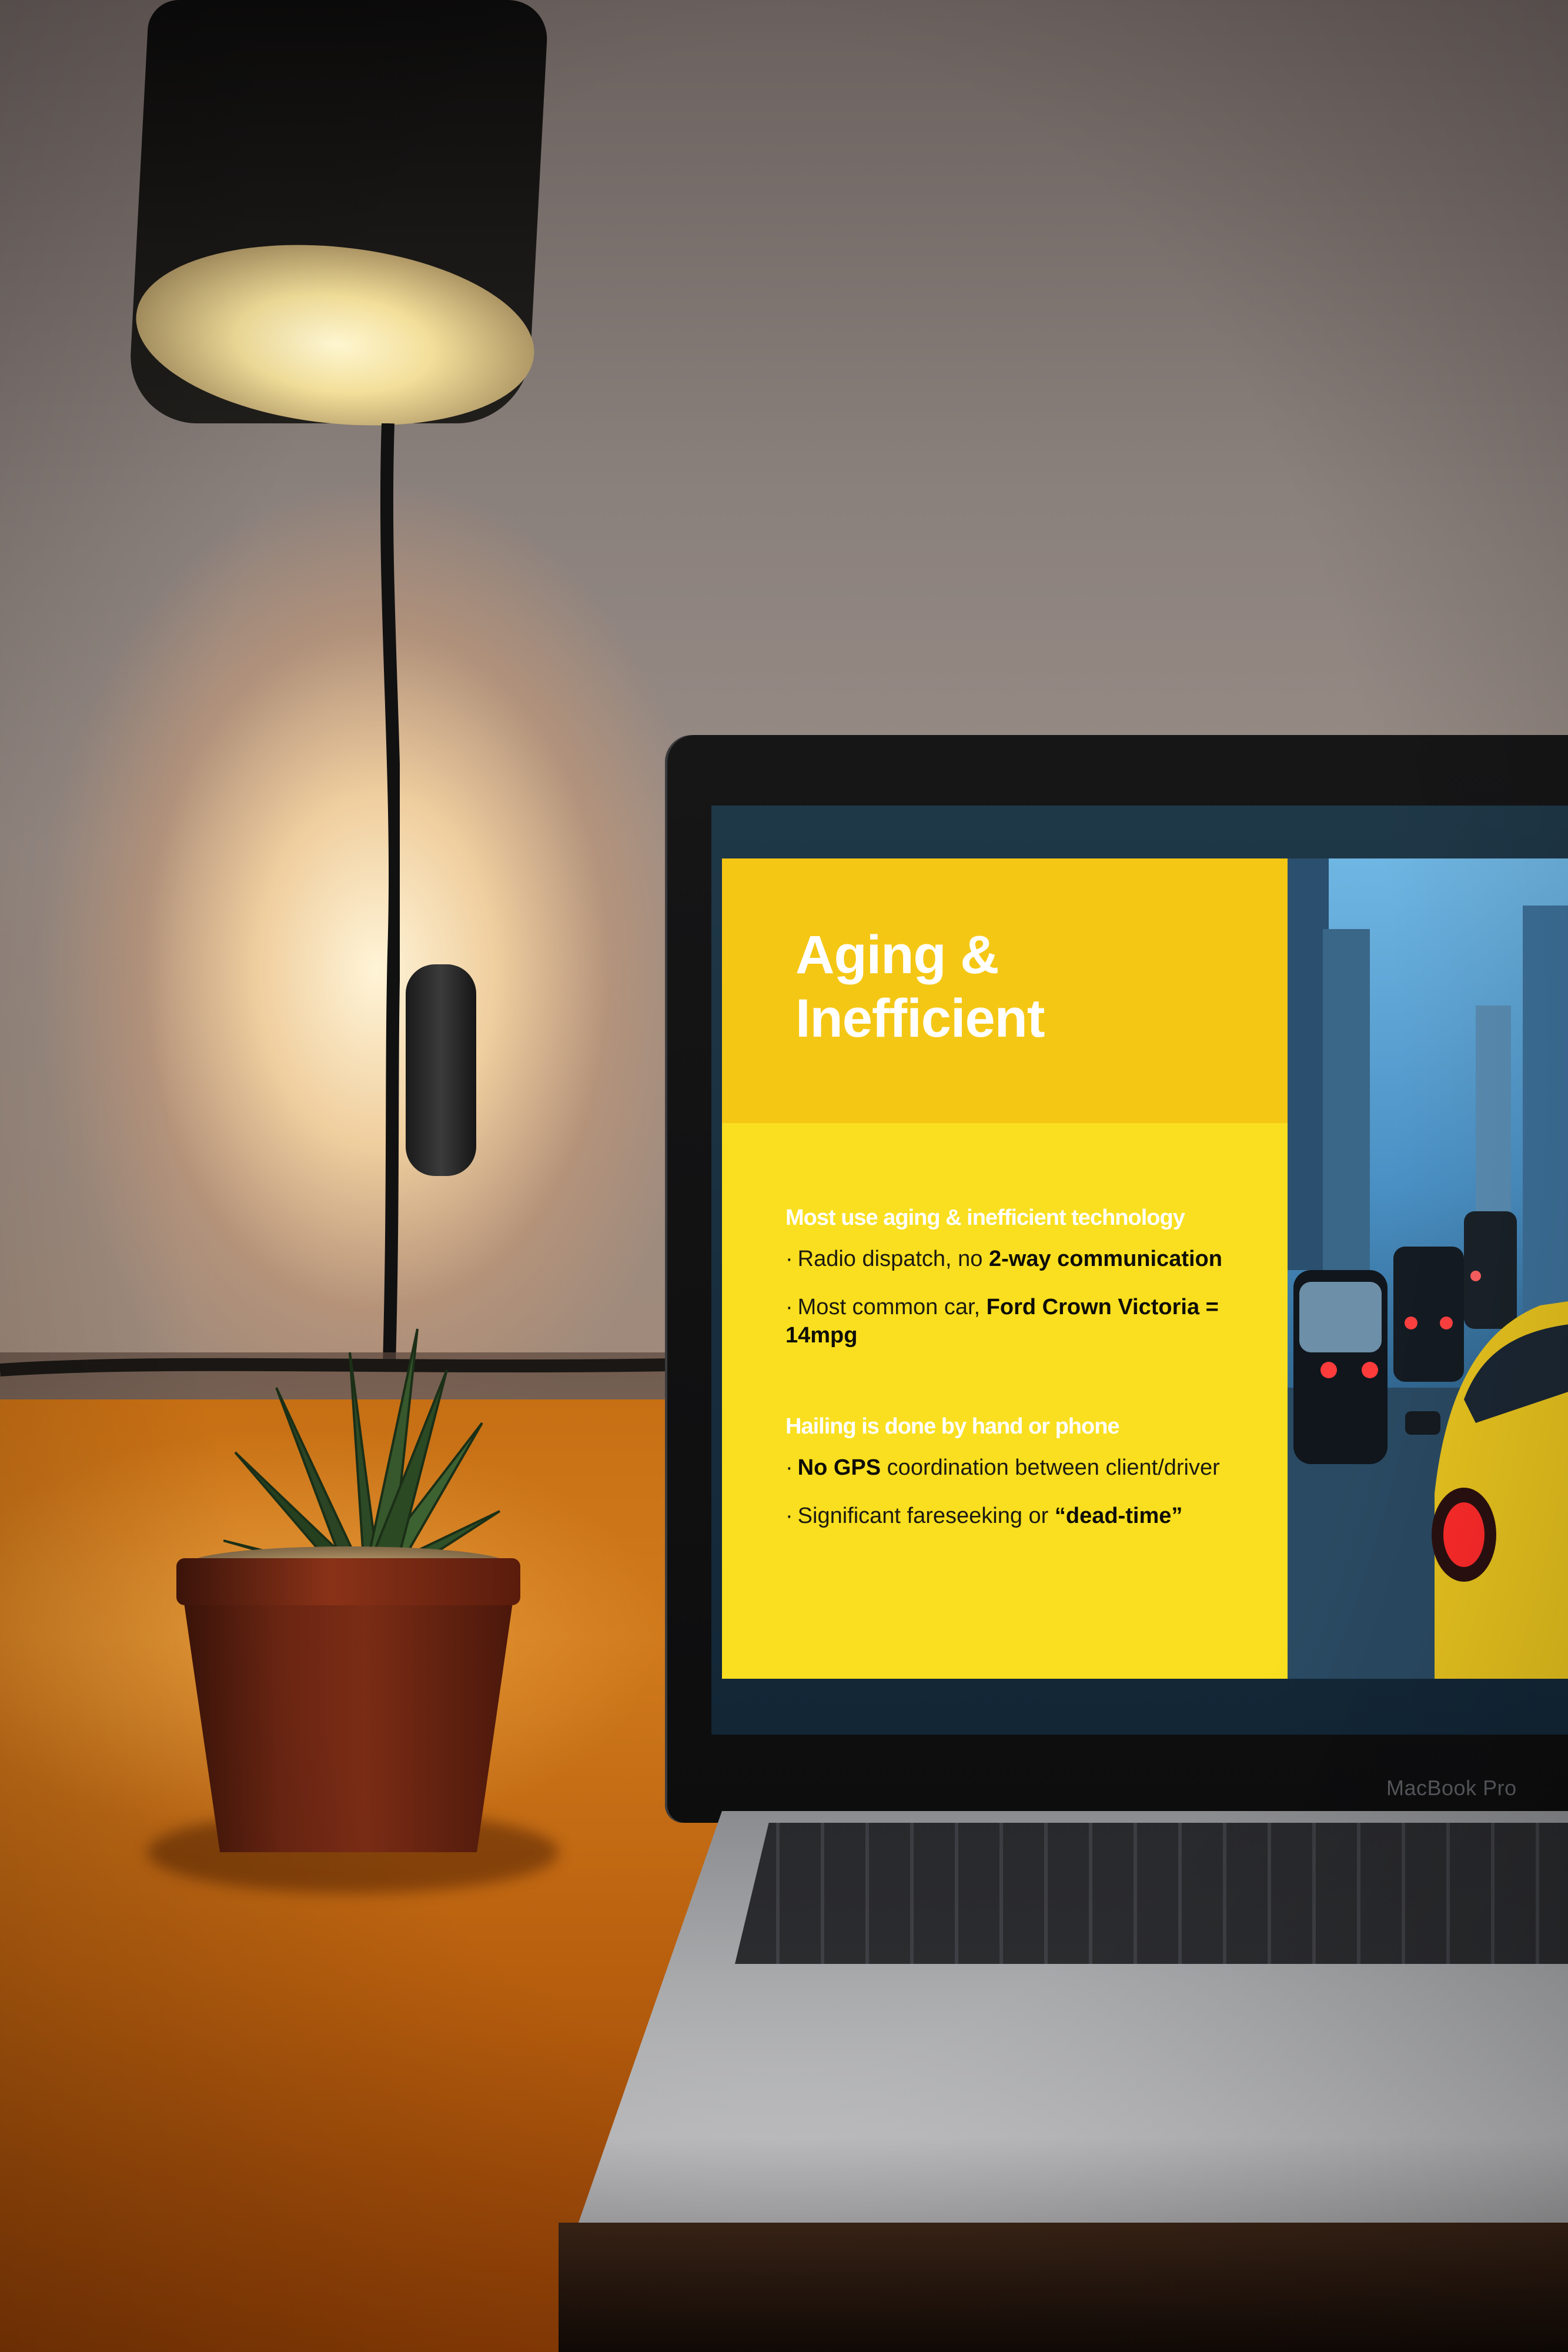 The height and width of the screenshot is (2352, 1568). I want to click on bullet-bold-text: “dead-time”, so click(1118, 1516).